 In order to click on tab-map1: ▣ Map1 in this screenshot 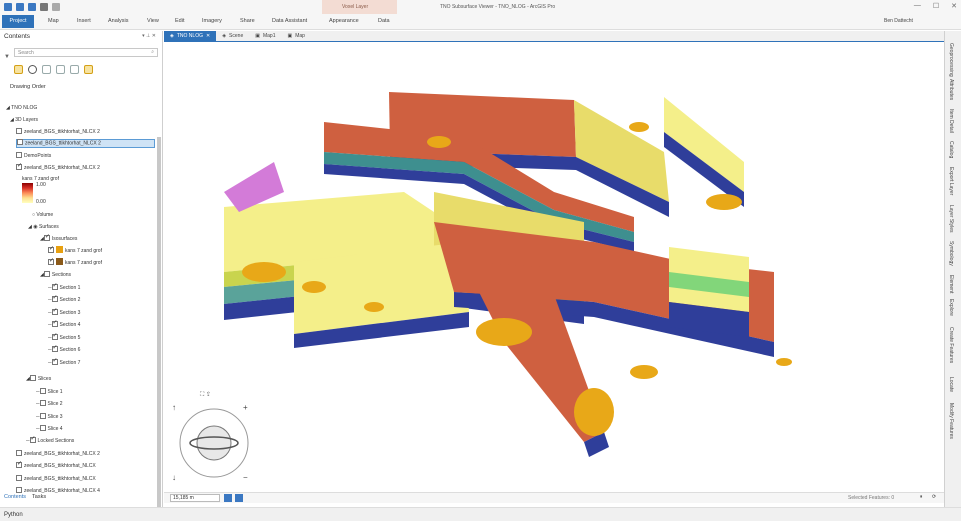, I will do `click(265, 36)`.